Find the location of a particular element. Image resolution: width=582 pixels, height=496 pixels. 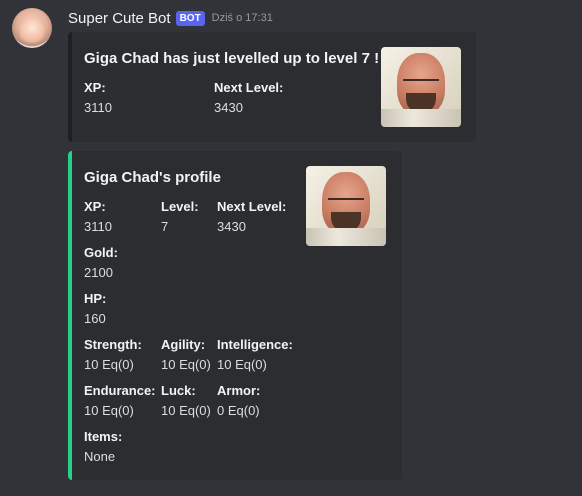

field-value-hp: 160 is located at coordinates (95, 318).